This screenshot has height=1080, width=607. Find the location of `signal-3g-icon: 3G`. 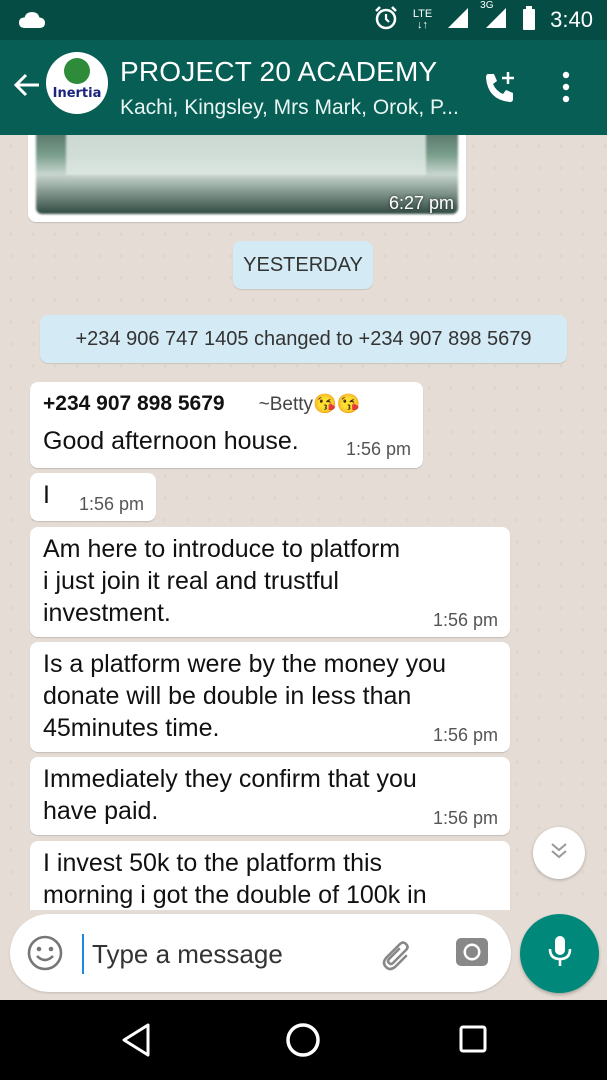

signal-3g-icon: 3G is located at coordinates (494, 17).